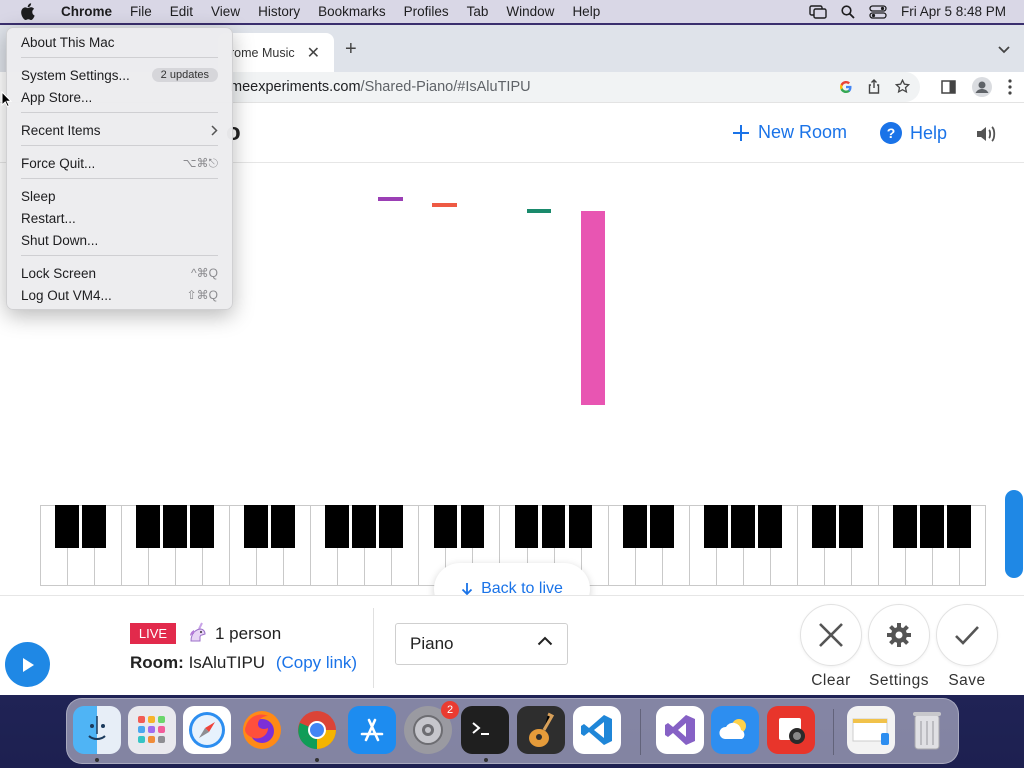 This screenshot has width=1024, height=768. Describe the element at coordinates (902, 88) in the screenshot. I see `bookmark-star-icon` at that location.